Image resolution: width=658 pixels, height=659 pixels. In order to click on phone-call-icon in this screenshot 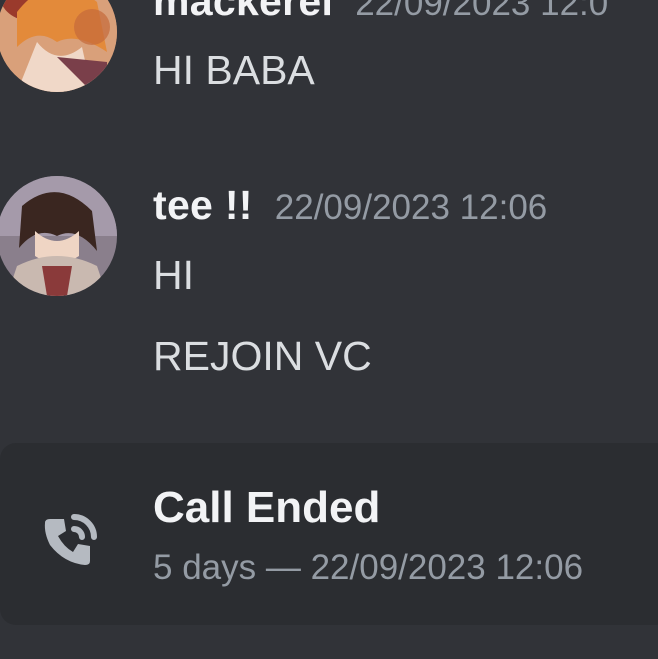, I will do `click(70, 539)`.